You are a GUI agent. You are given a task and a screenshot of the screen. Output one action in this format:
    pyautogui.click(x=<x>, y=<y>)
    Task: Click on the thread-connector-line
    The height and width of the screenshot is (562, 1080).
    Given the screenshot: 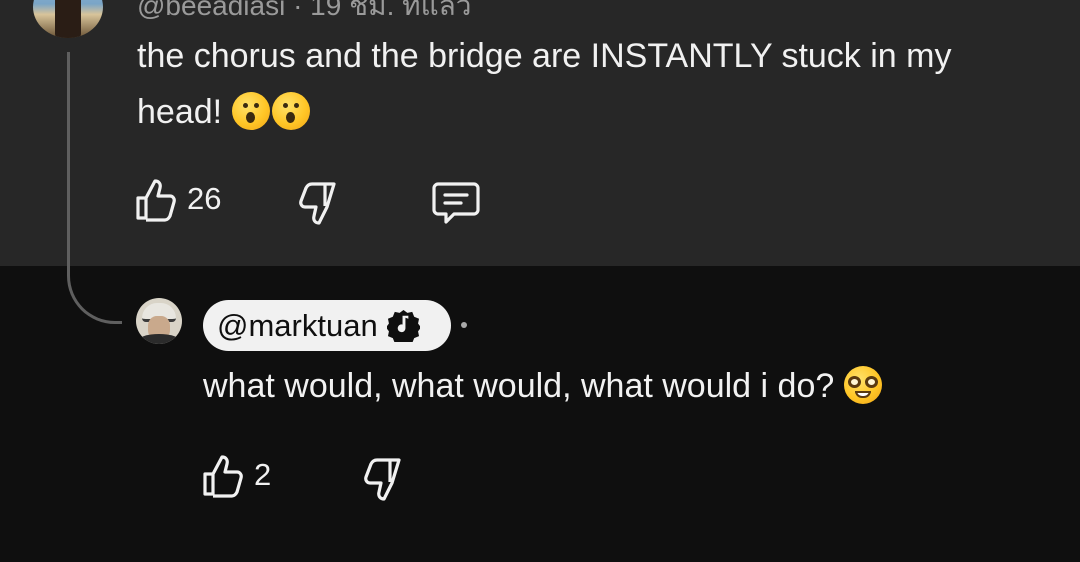 What is the action you would take?
    pyautogui.click(x=94, y=188)
    